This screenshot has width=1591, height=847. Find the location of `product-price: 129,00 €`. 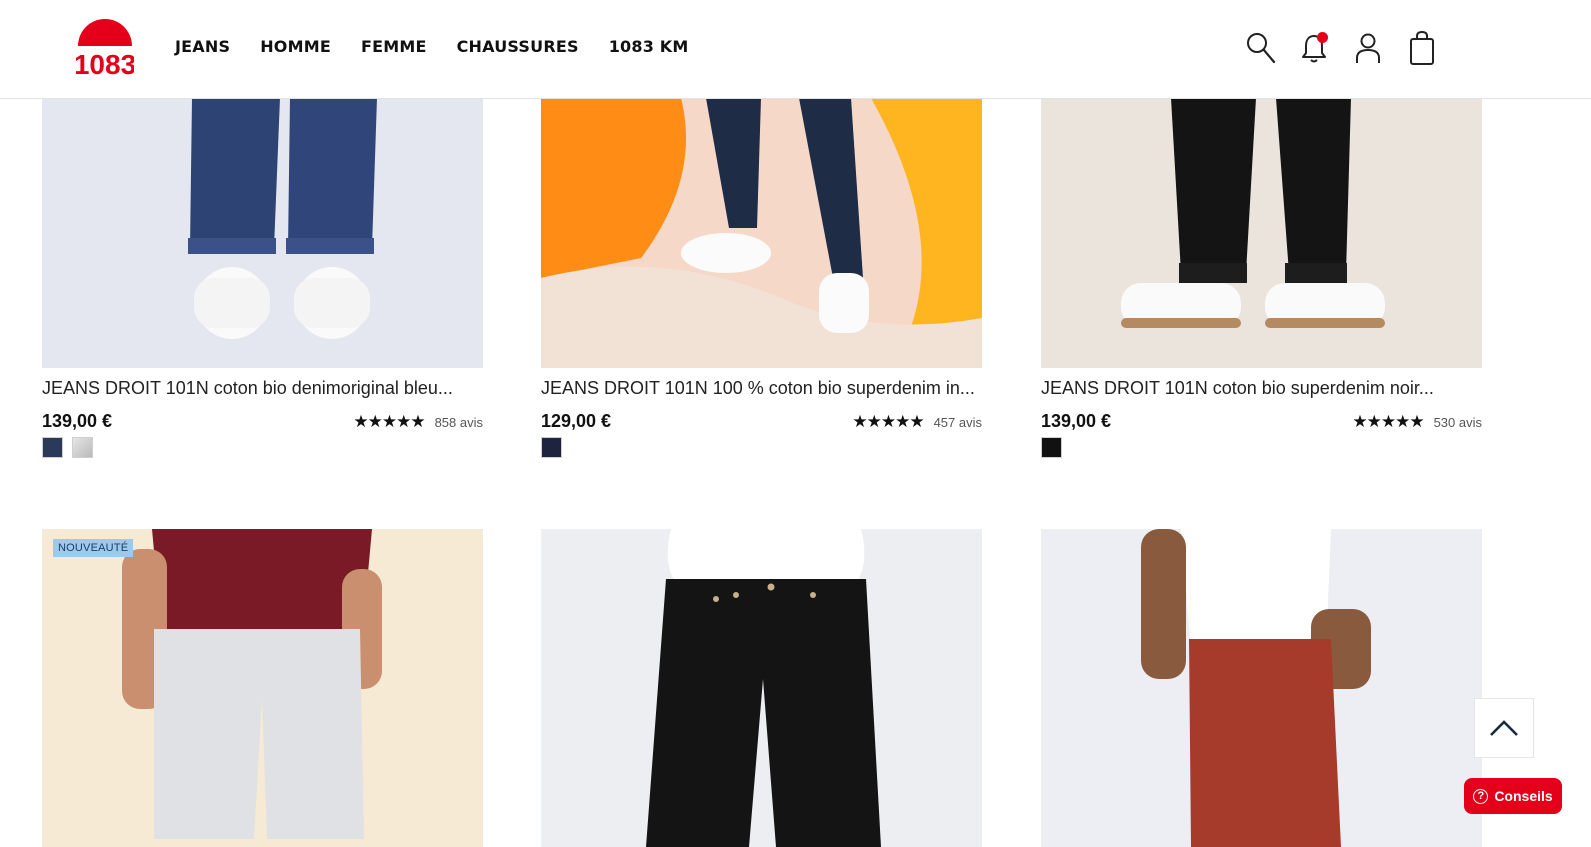

product-price: 129,00 € is located at coordinates (576, 421).